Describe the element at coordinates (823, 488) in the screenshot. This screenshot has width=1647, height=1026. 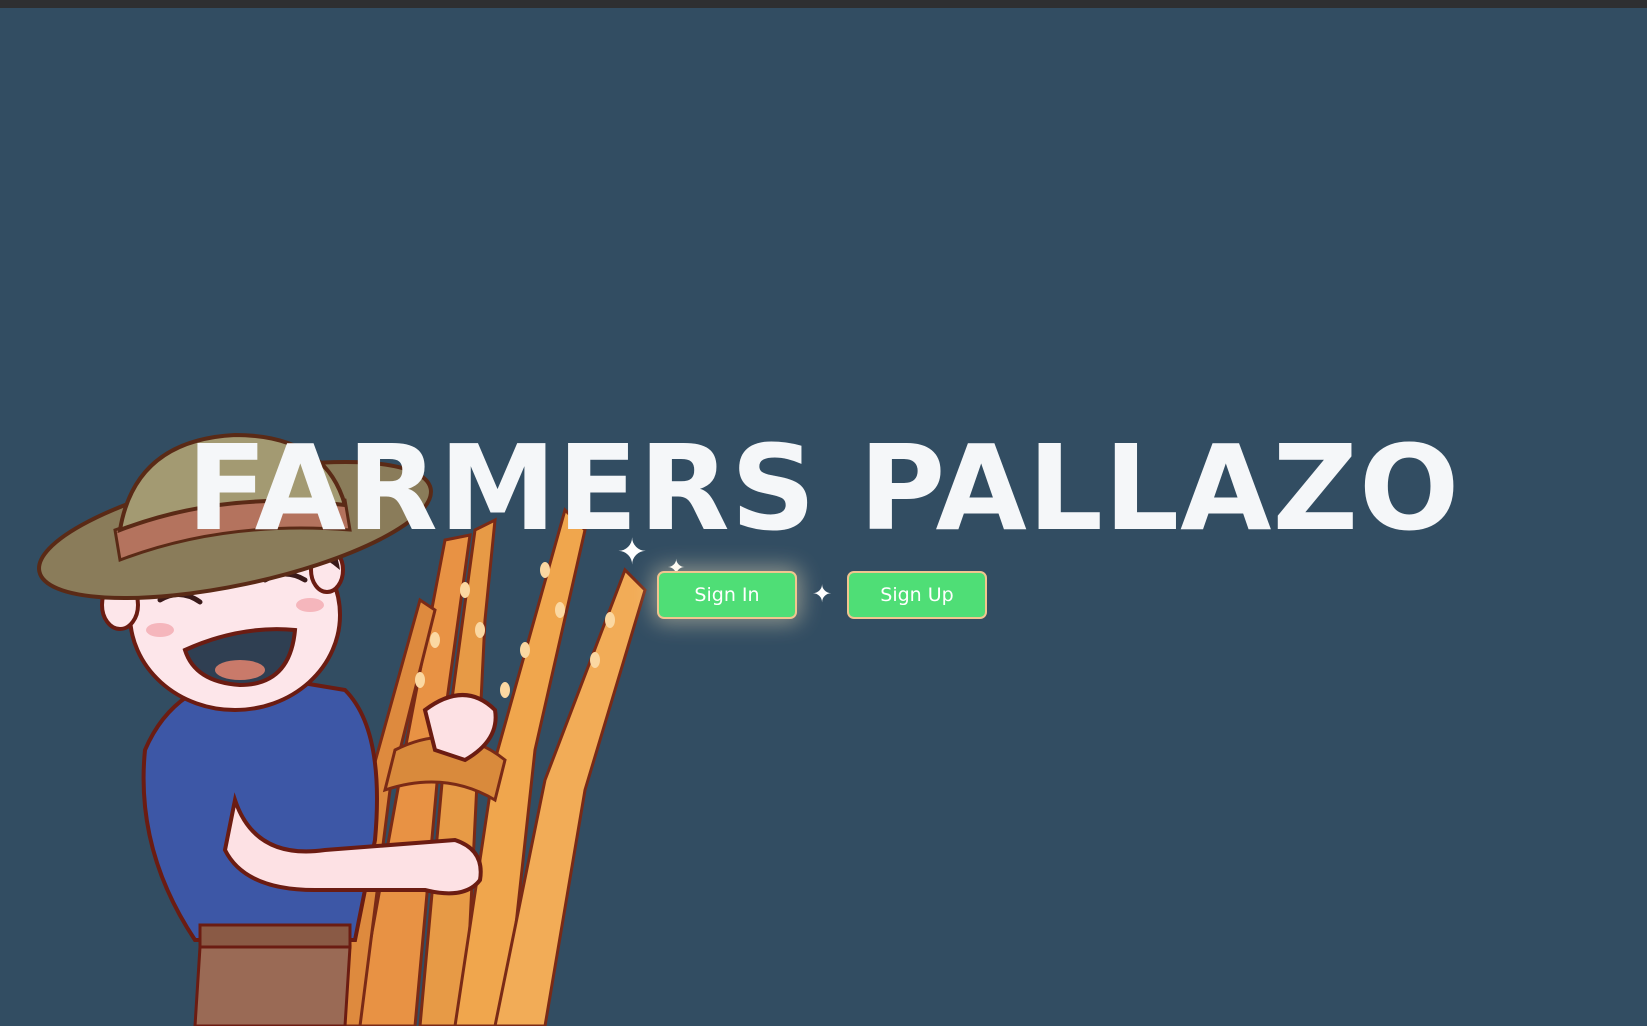
I see `page-title: FARMERS PALLAZO` at that location.